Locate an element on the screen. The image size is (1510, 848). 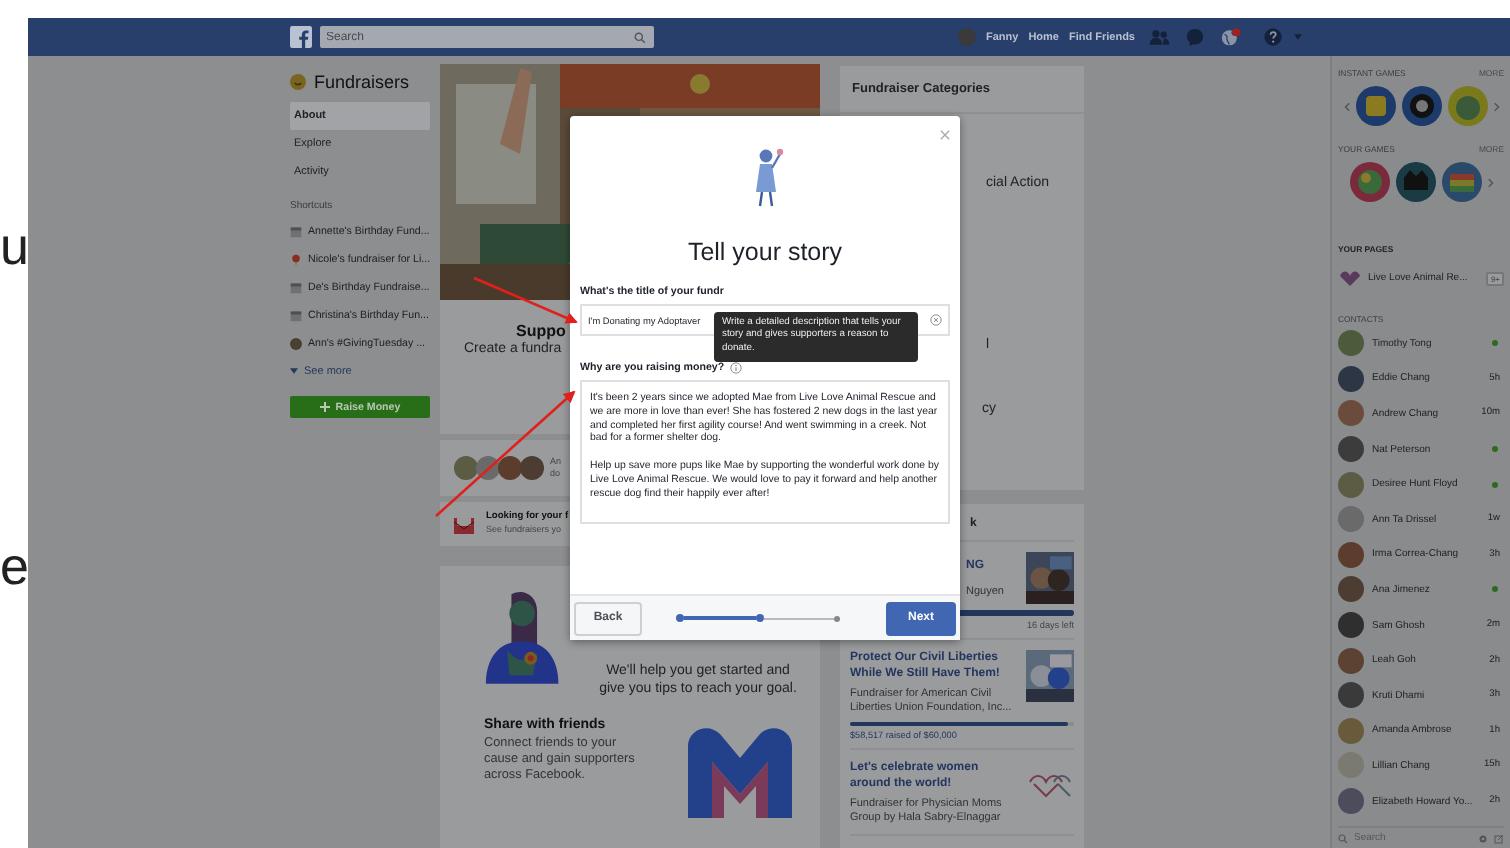
cut-off-letter: e is located at coordinates (14, 566).